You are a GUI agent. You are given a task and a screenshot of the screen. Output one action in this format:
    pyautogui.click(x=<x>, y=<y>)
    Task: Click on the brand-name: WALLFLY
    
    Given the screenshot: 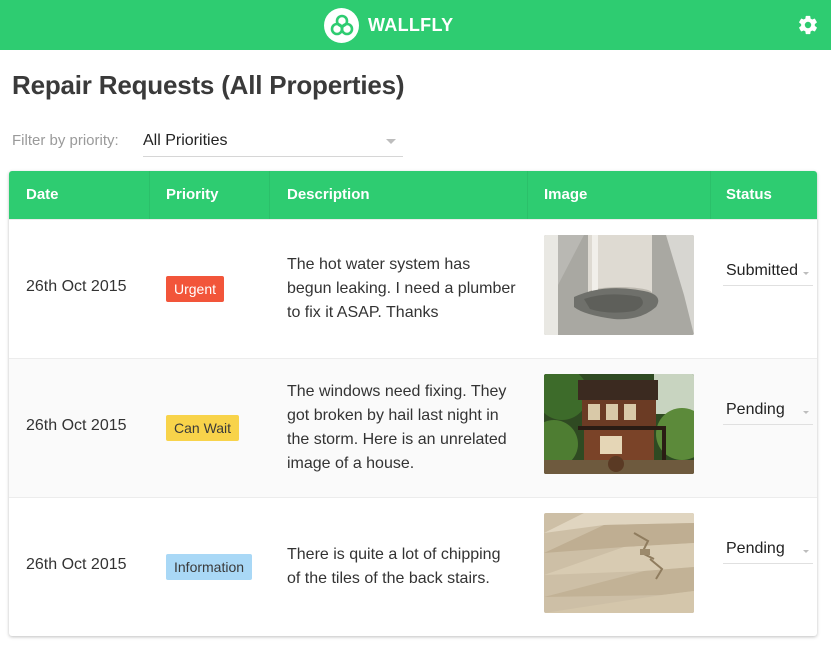 What is the action you would take?
    pyautogui.click(x=411, y=24)
    